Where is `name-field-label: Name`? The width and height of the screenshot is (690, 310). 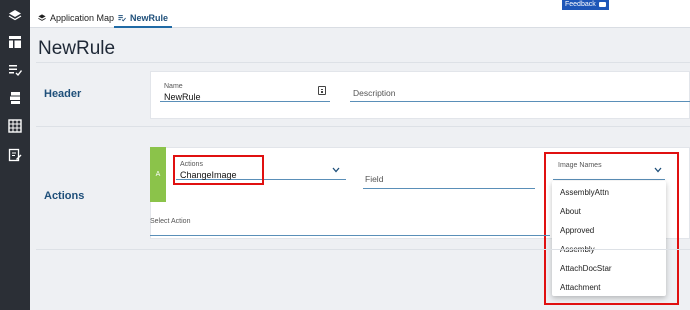
name-field-label: Name is located at coordinates (173, 86).